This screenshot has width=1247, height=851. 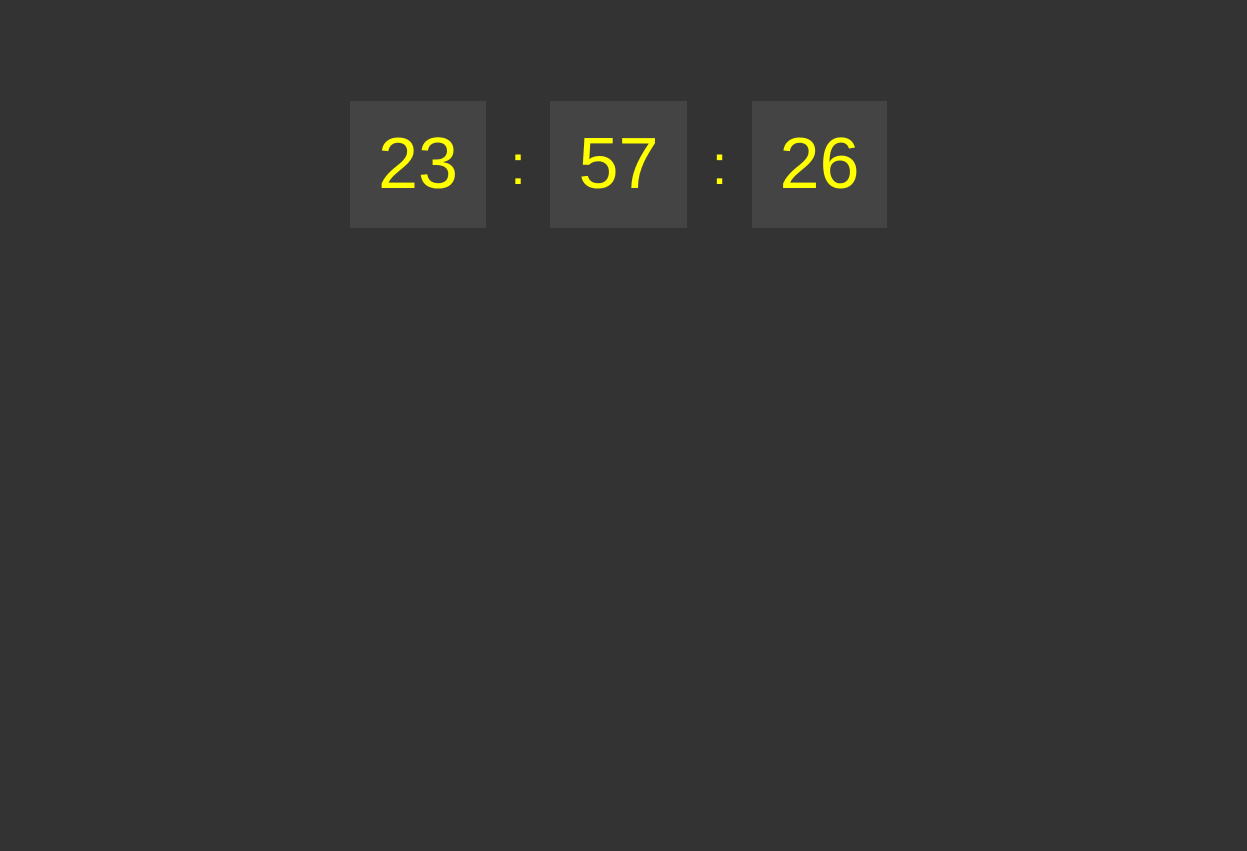 I want to click on seconds-display: 26, so click(x=819, y=164).